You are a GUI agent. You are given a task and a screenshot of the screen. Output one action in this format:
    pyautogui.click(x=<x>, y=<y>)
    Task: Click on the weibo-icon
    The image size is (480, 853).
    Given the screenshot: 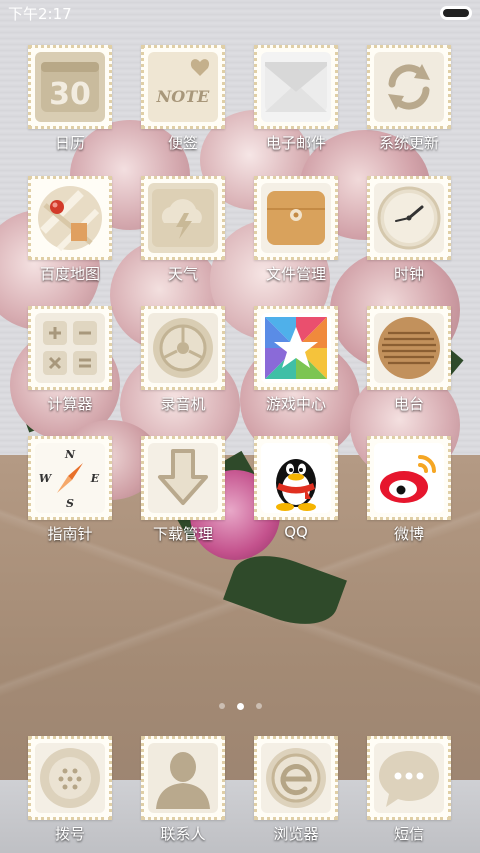 What is the action you would take?
    pyautogui.click(x=409, y=478)
    